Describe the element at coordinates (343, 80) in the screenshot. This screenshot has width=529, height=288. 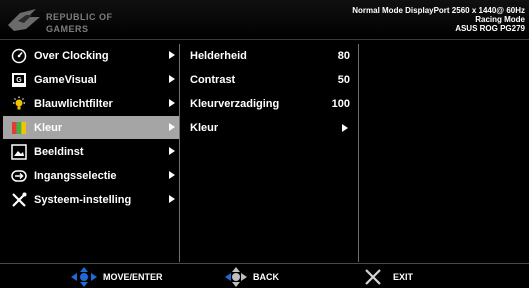
I see `sub-item-value: 50` at that location.